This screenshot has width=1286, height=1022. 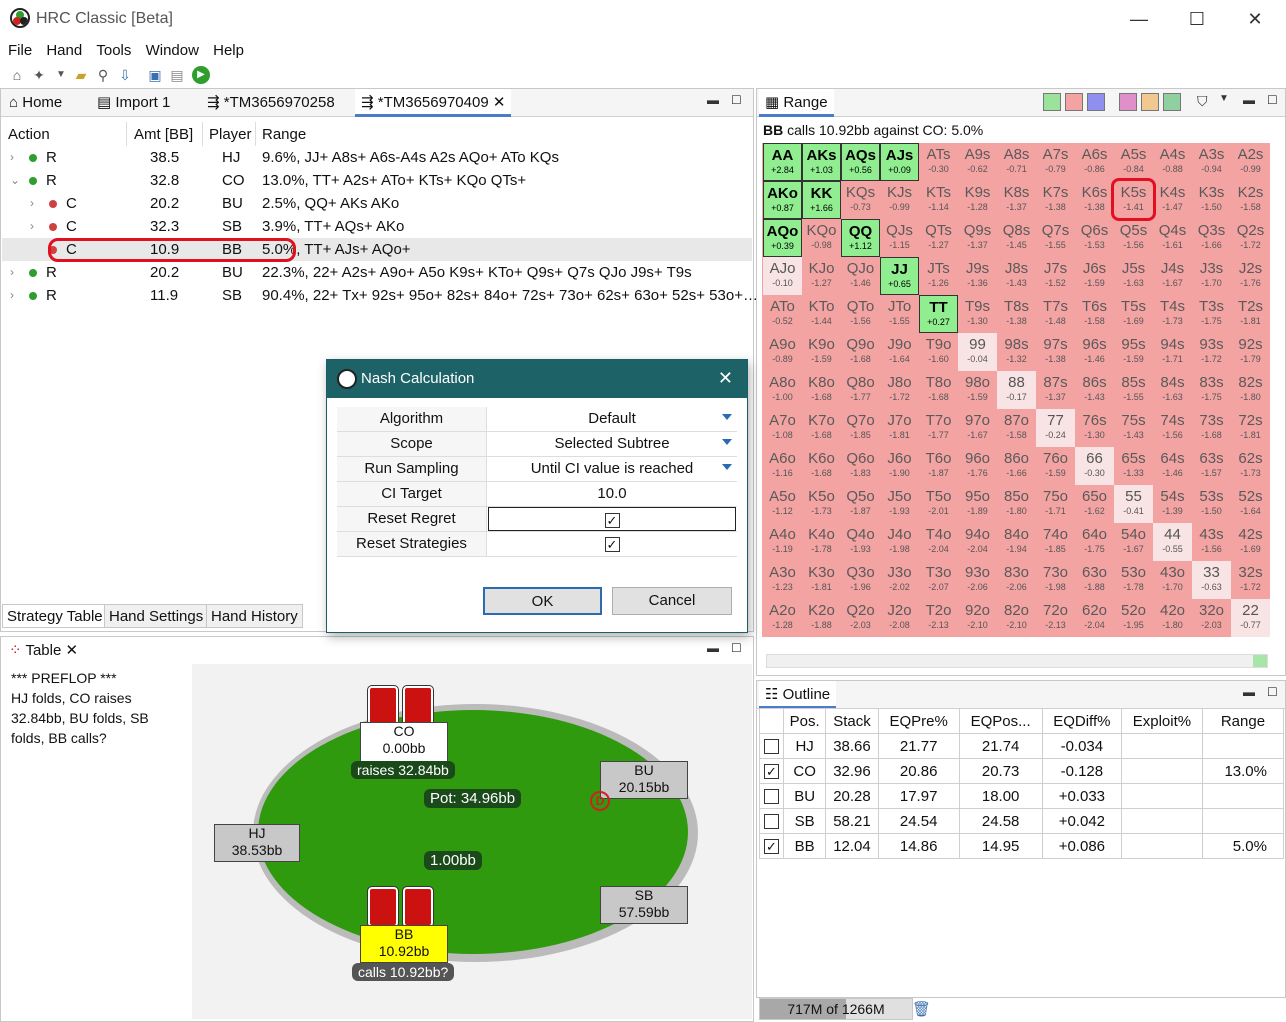 I want to click on hand-cell-k7s: K7s -1.38, so click(x=1055, y=200).